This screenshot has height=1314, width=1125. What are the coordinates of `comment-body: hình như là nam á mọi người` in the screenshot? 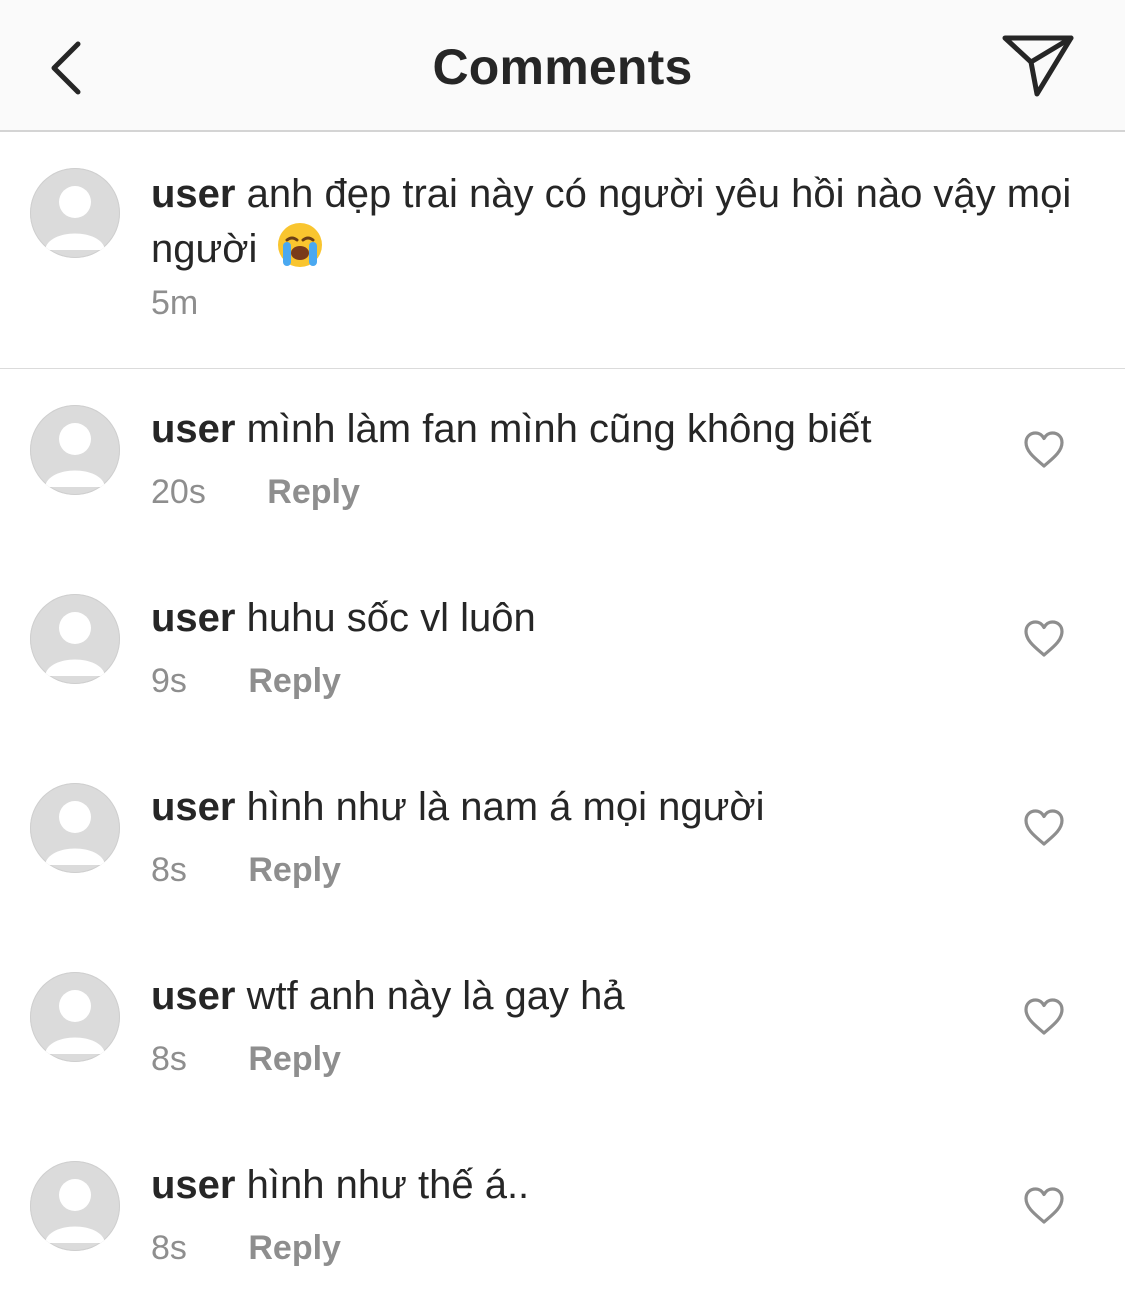 It's located at (505, 807).